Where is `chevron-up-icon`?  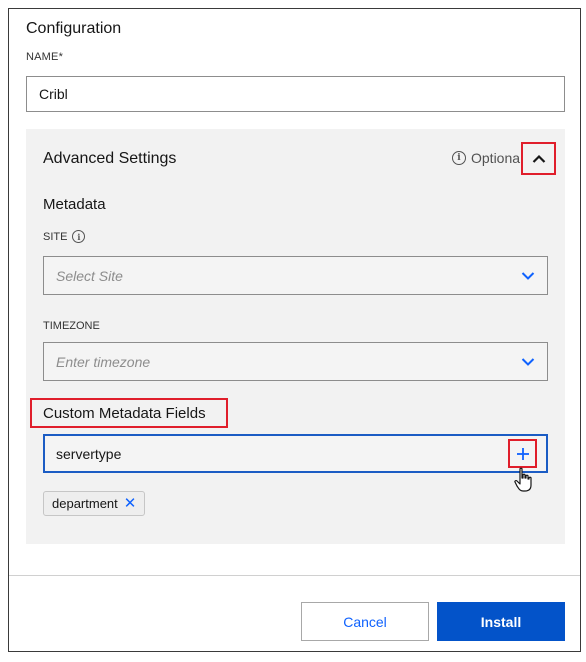
chevron-up-icon is located at coordinates (538, 158).